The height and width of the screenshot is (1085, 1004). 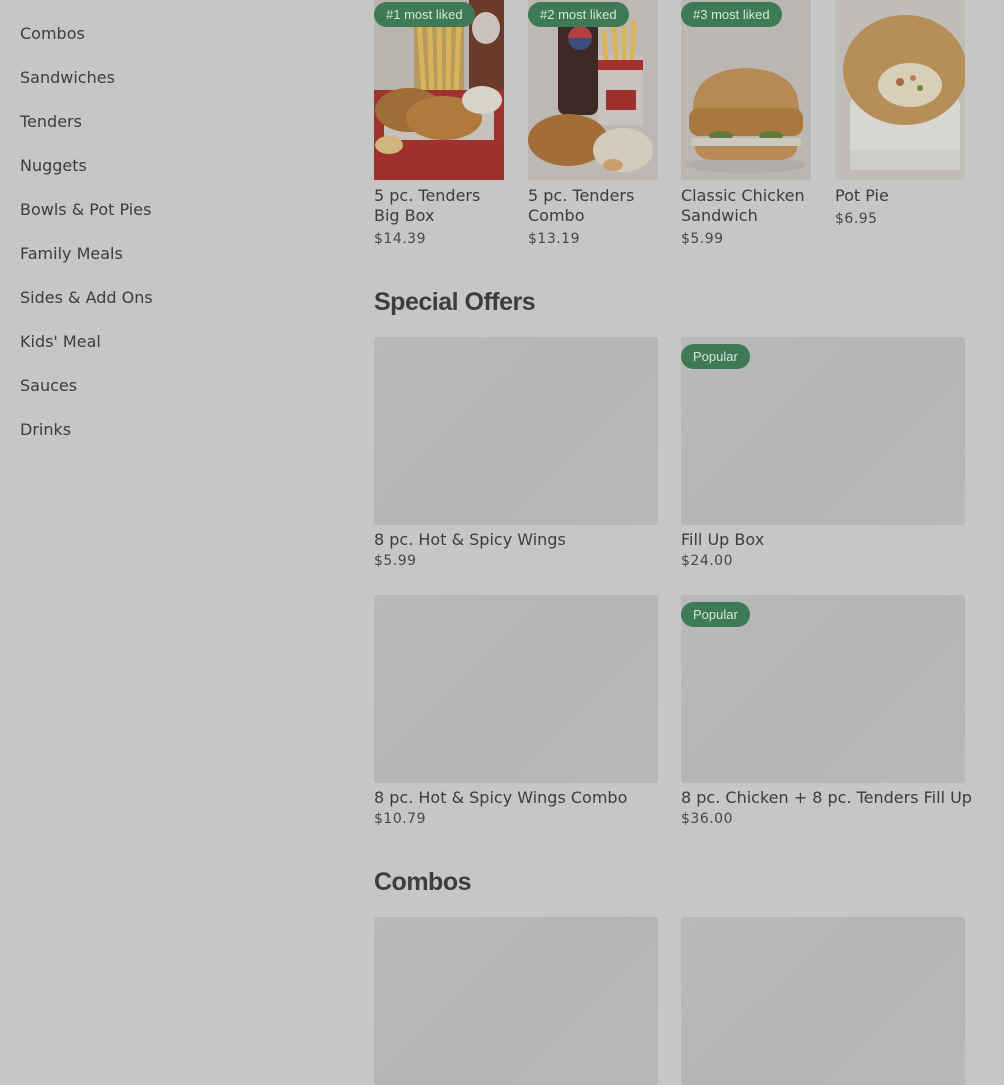 What do you see at coordinates (51, 122) in the screenshot?
I see `sidebar-item-tenders: Tenders` at bounding box center [51, 122].